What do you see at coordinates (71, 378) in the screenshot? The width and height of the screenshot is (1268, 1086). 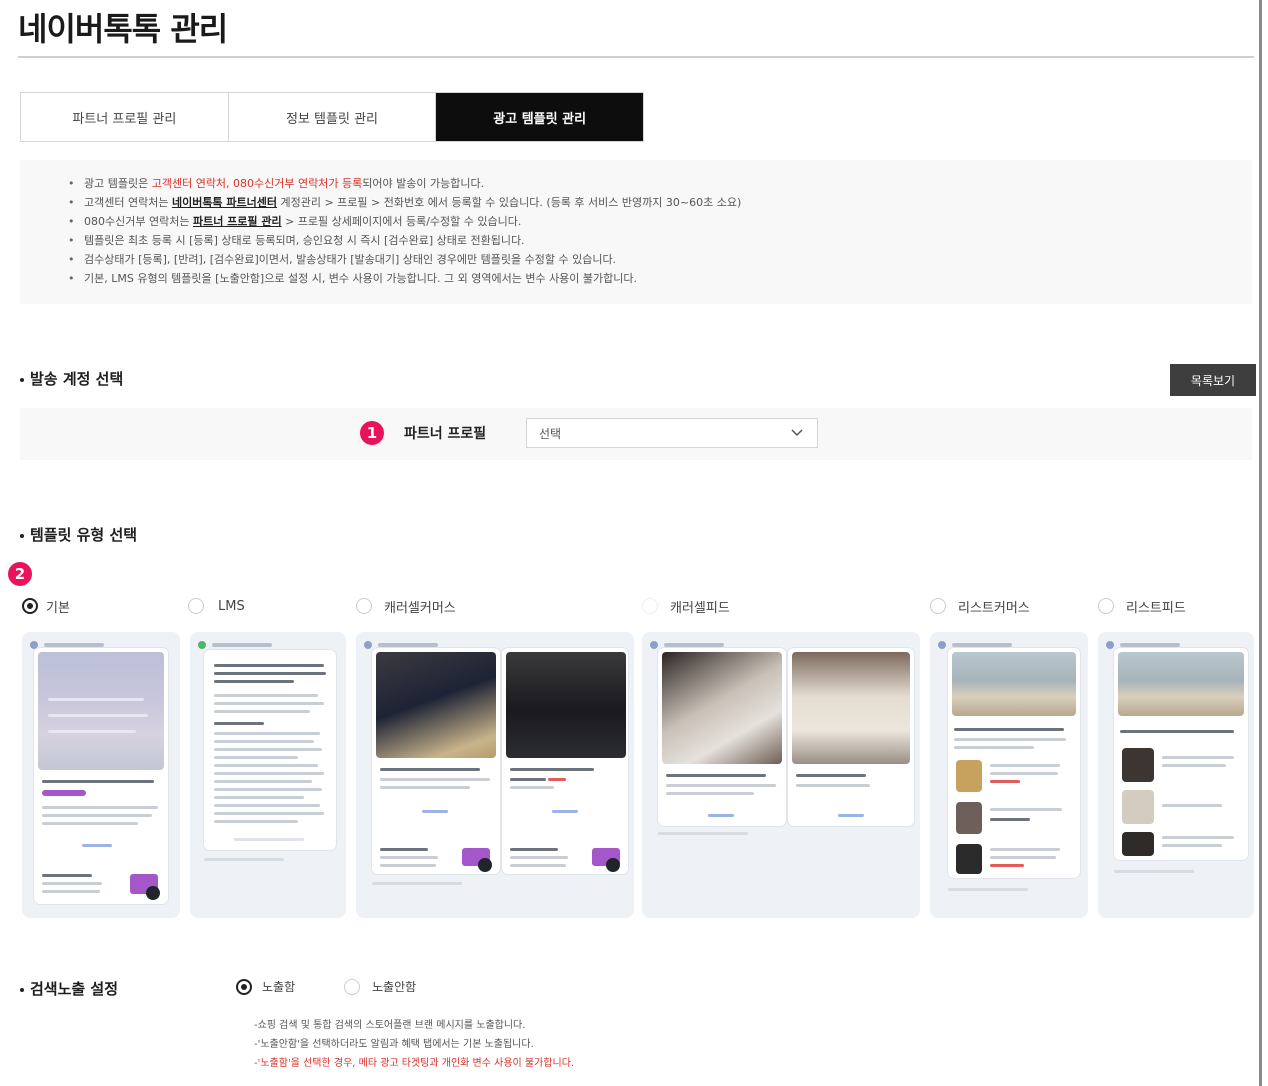 I see `send-account-heading: 발송 계정 선택` at bounding box center [71, 378].